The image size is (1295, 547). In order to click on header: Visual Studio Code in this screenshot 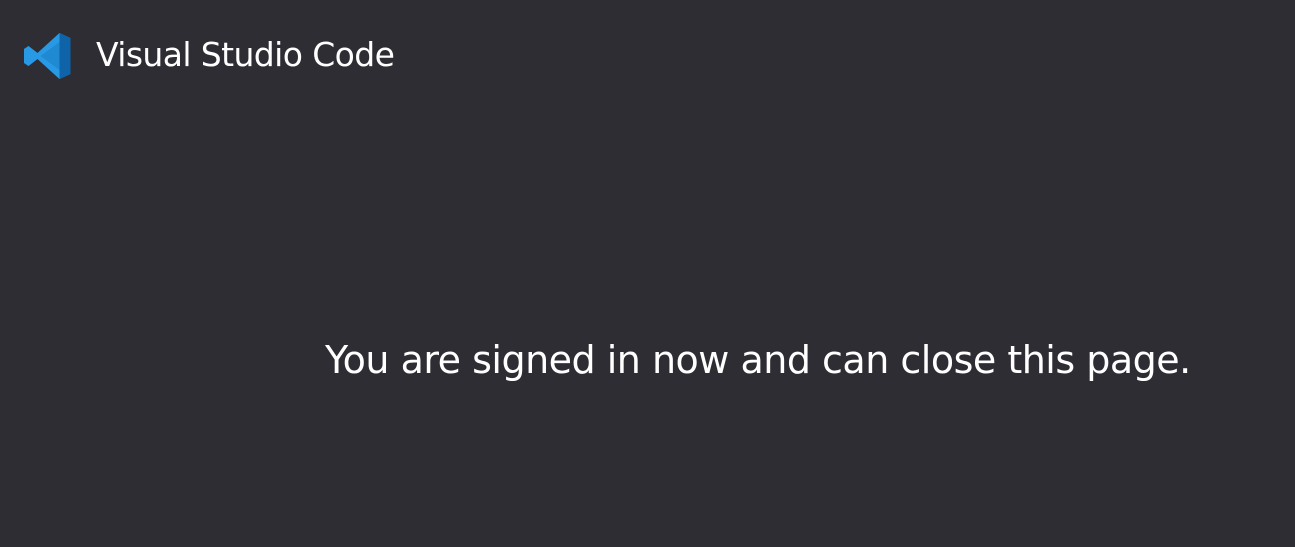, I will do `click(208, 56)`.